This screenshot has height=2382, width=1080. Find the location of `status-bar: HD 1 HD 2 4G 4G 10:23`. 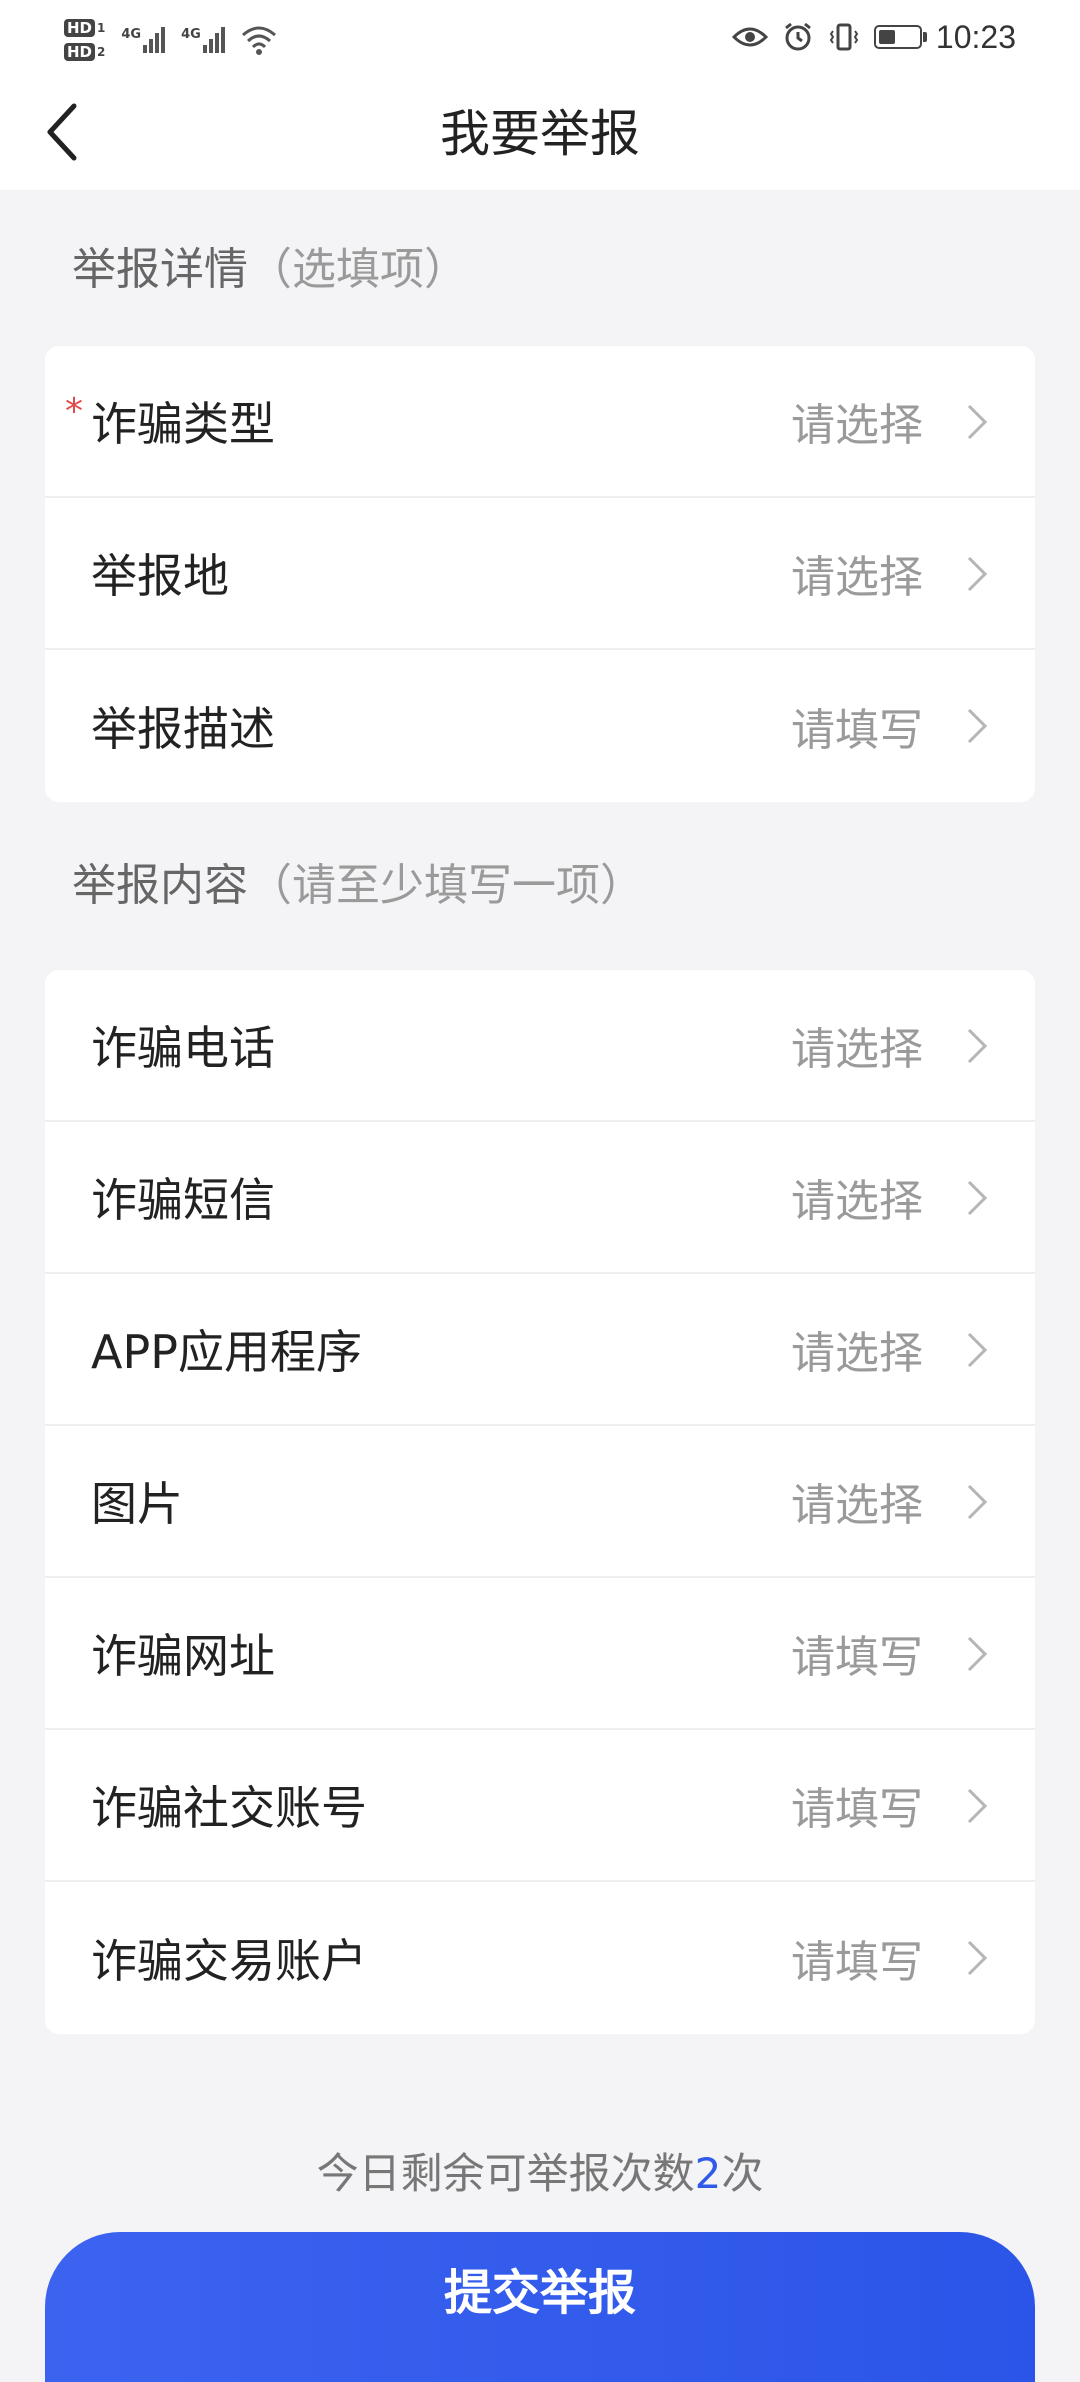

status-bar: HD 1 HD 2 4G 4G 10:23 is located at coordinates (540, 36).